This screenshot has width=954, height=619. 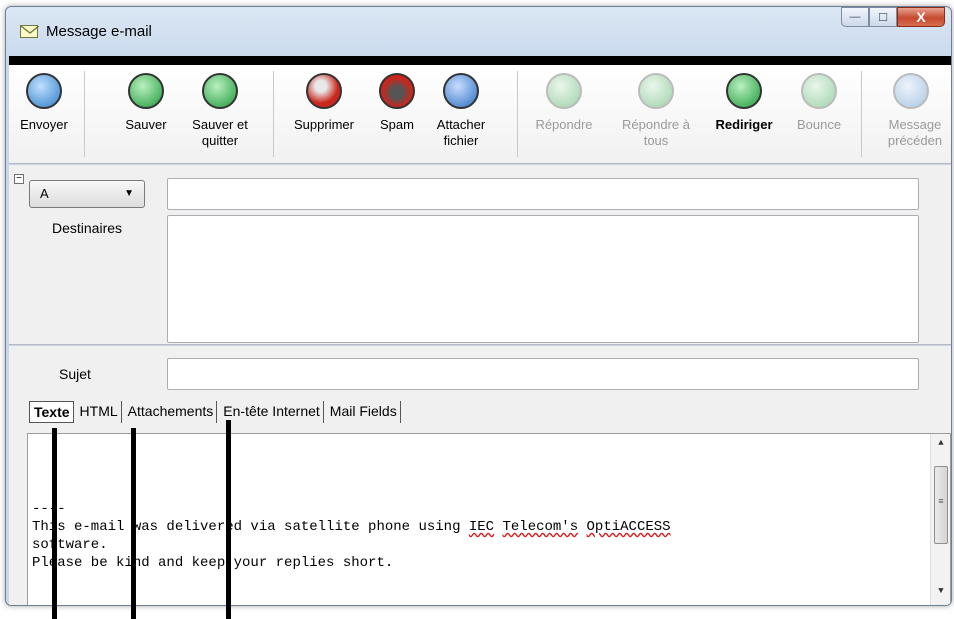 I want to click on previous-message-button: Message précéden, so click(x=914, y=107).